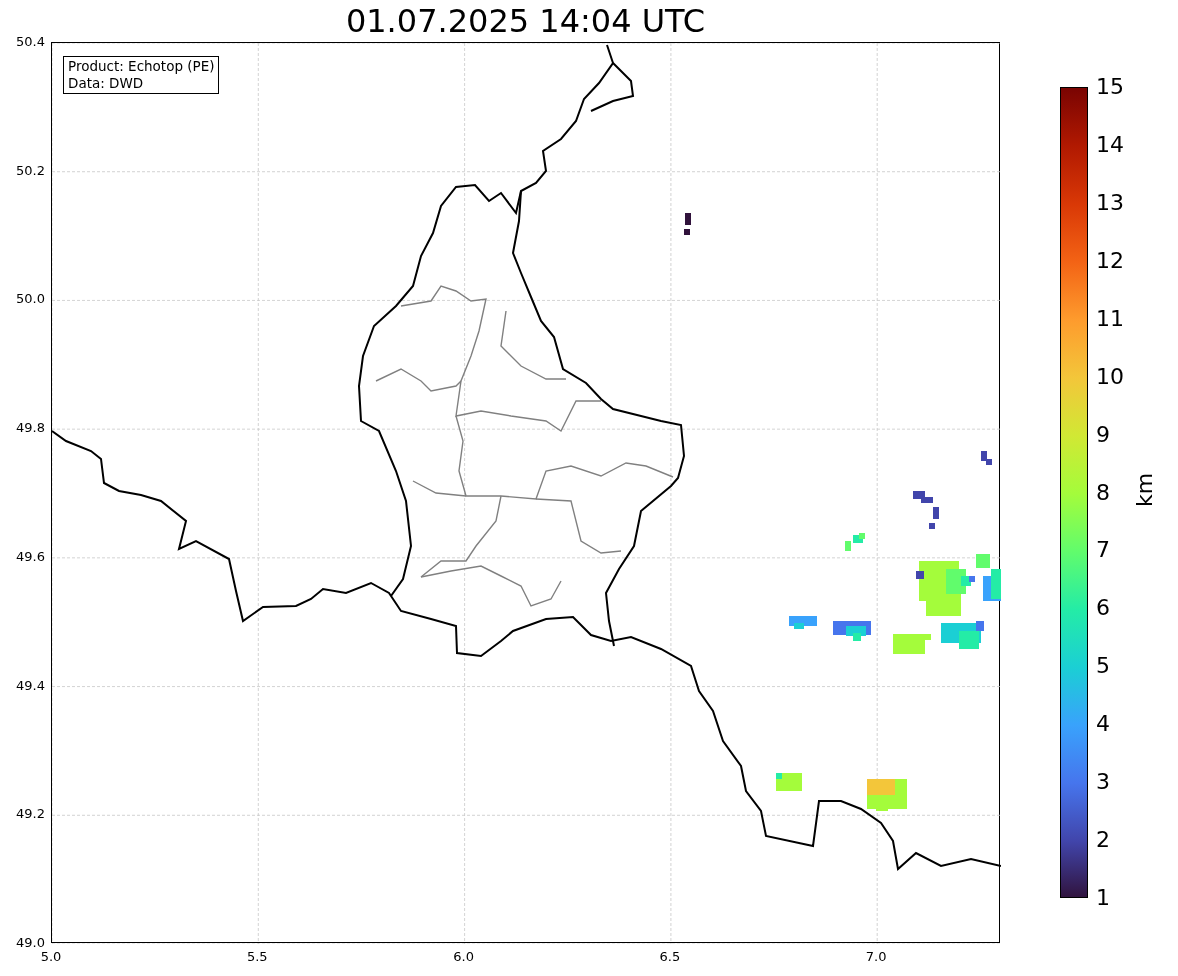 The image size is (1178, 976). Describe the element at coordinates (1103, 492) in the screenshot. I see `colorbar-tick-label: 8` at that location.